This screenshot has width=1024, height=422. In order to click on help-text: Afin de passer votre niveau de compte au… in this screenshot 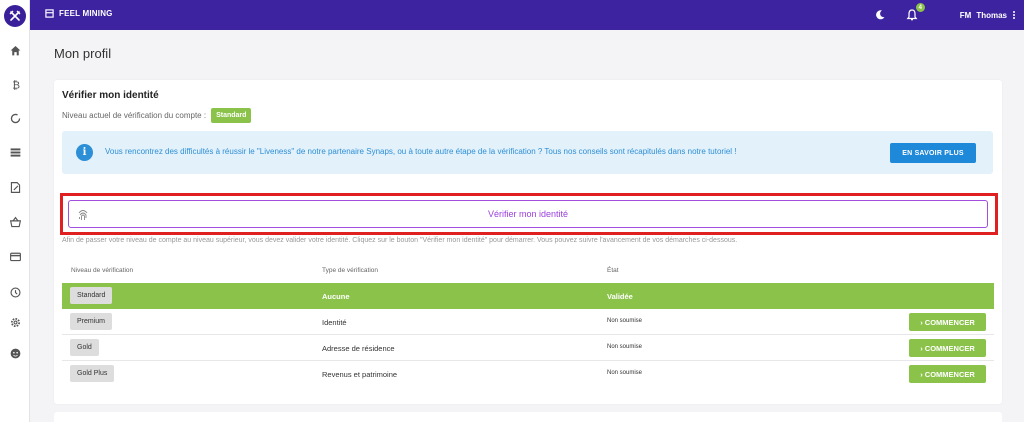, I will do `click(400, 240)`.